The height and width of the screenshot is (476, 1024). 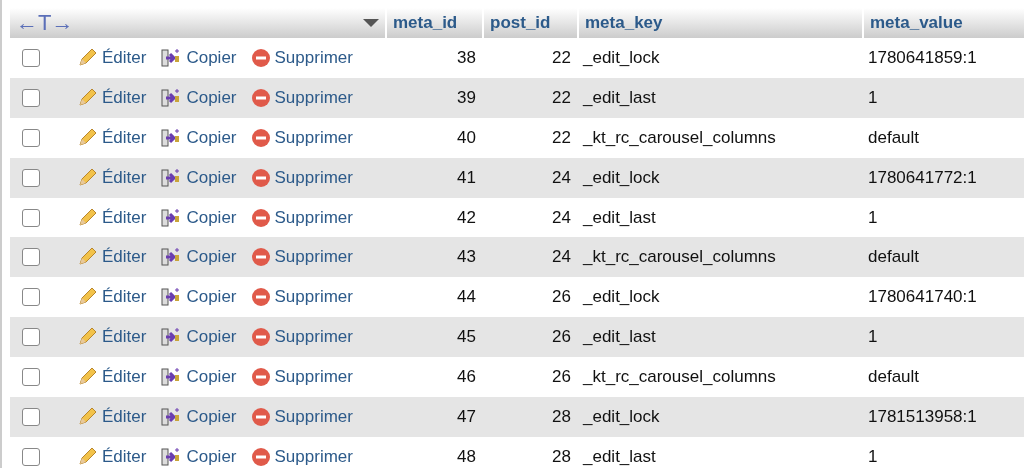 What do you see at coordinates (45, 23) in the screenshot?
I see `column-toggle: ←T→` at bounding box center [45, 23].